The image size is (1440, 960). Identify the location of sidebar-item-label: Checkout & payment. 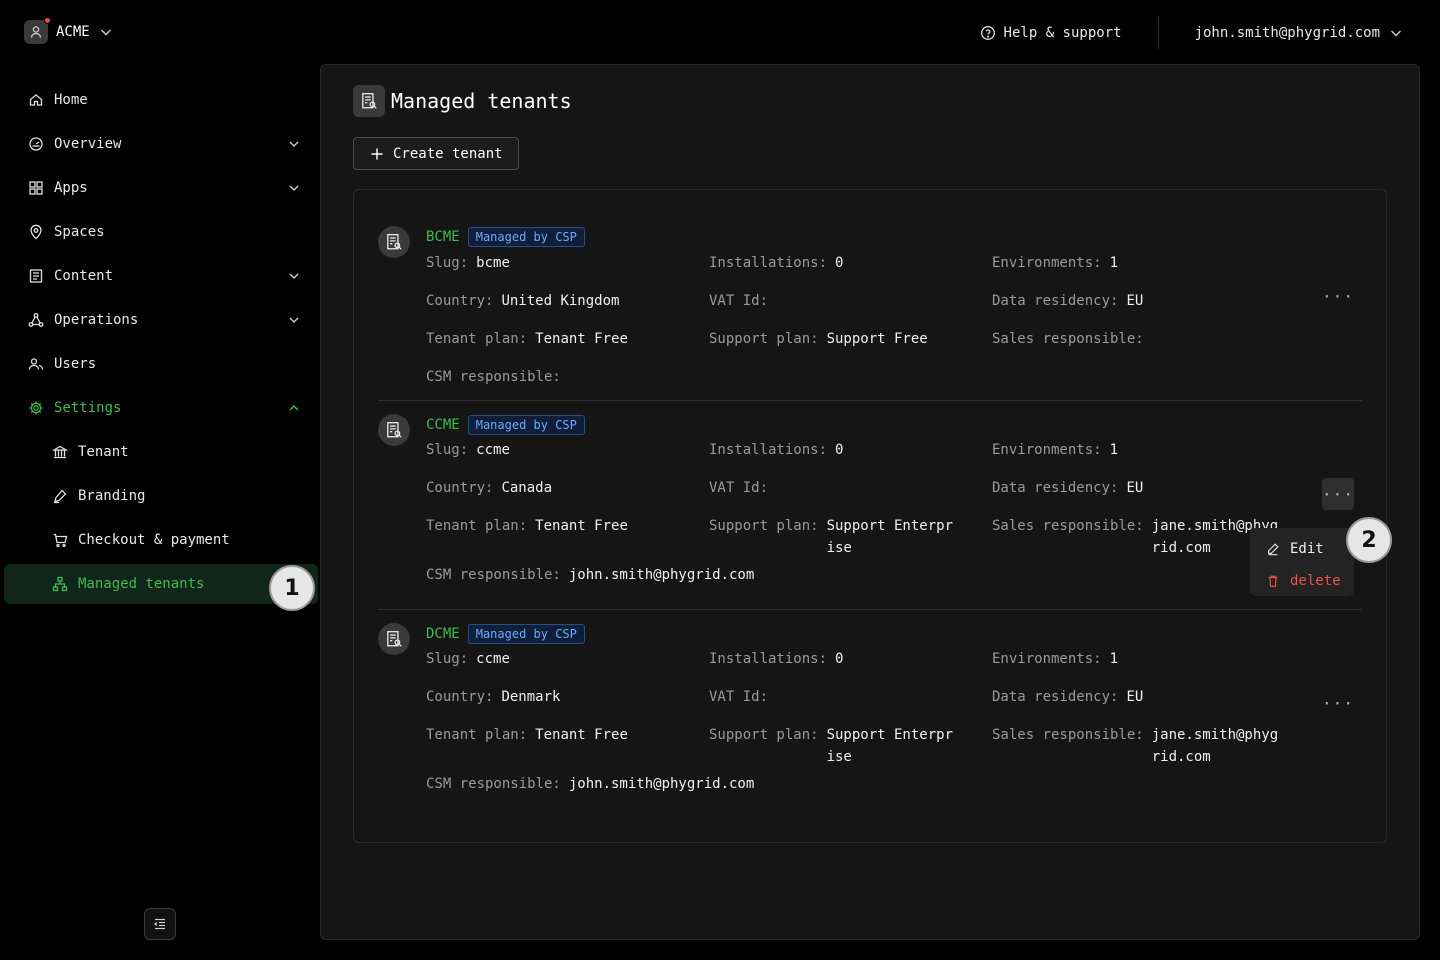
(154, 540).